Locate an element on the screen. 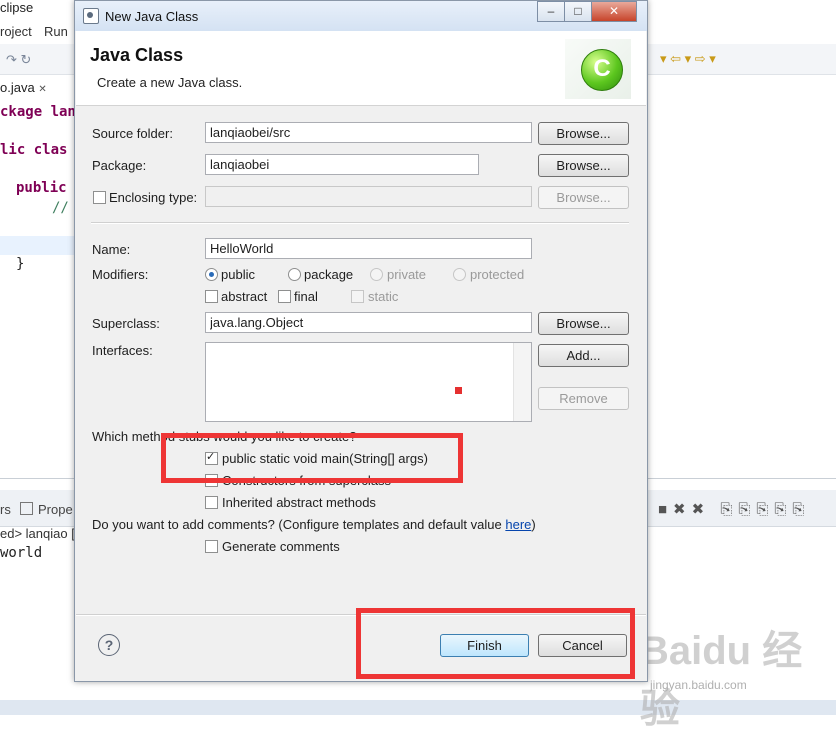  editor-right-area is located at coordinates (742, 290).